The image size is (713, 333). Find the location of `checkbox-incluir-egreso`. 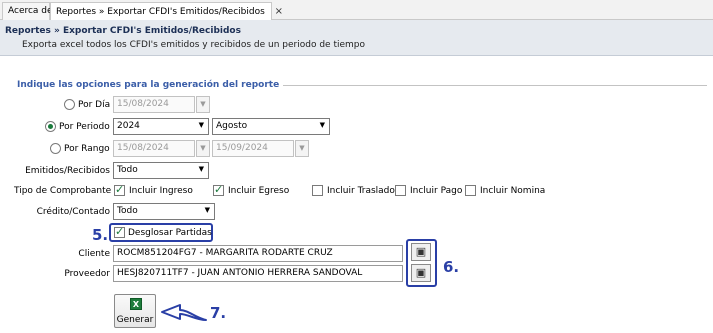

checkbox-incluir-egreso is located at coordinates (218, 189).